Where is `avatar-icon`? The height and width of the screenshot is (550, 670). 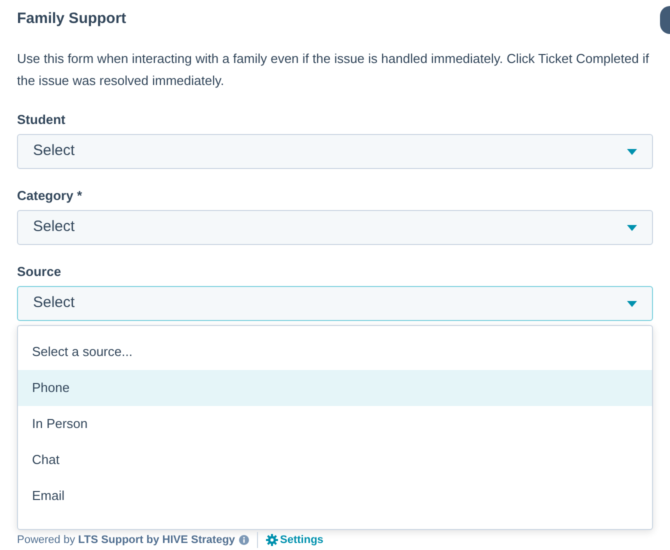 avatar-icon is located at coordinates (665, 20).